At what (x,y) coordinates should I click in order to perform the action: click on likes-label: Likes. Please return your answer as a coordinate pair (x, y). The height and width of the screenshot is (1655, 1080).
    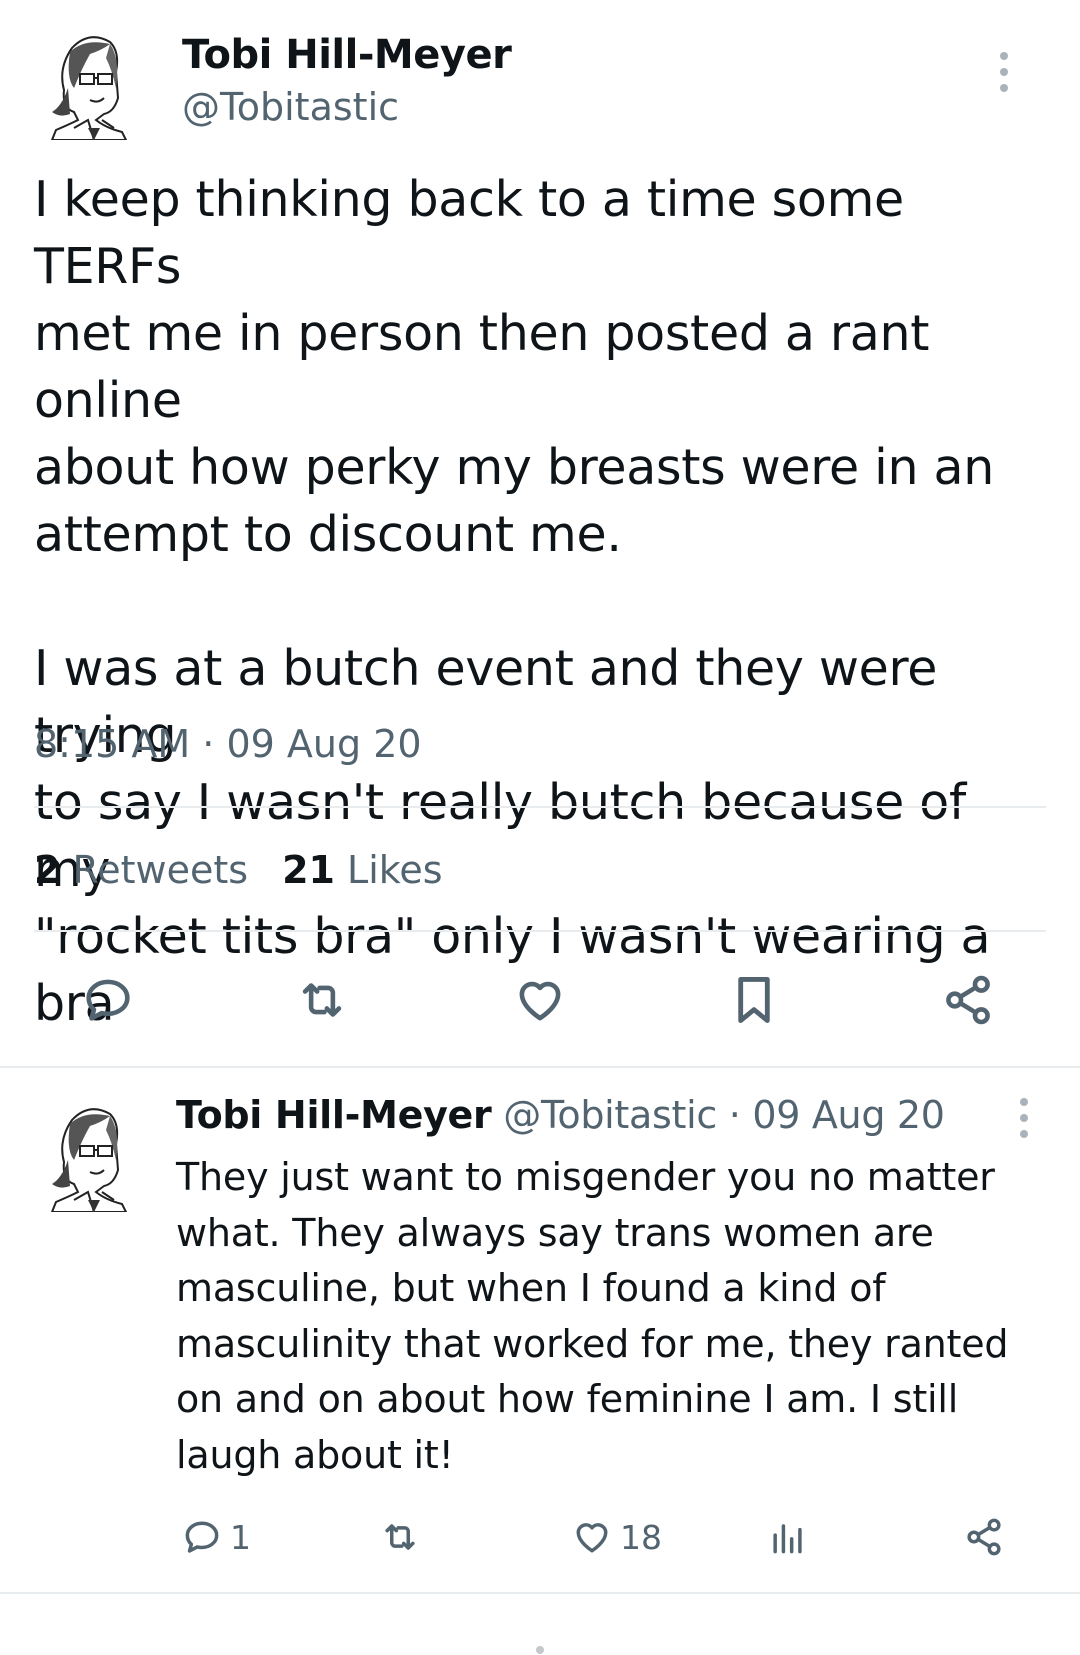
    Looking at the image, I should click on (395, 870).